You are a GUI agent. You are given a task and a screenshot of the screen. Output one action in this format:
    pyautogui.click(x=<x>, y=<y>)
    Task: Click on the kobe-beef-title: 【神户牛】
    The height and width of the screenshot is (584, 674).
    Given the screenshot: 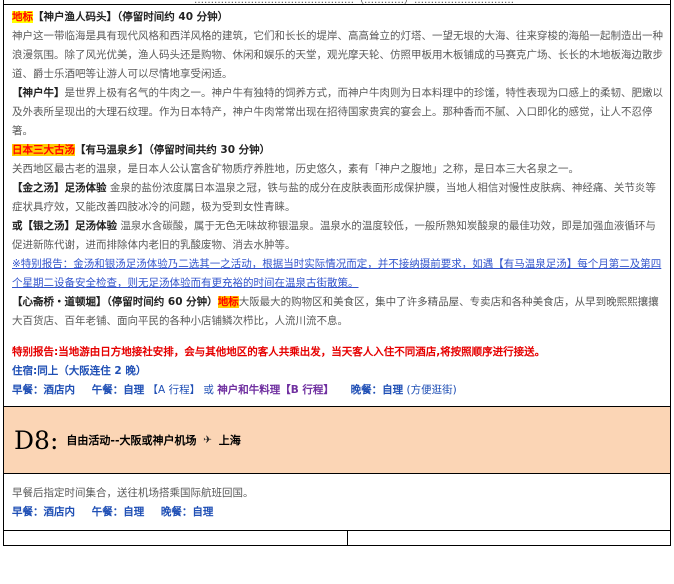 What is the action you would take?
    pyautogui.click(x=38, y=93)
    